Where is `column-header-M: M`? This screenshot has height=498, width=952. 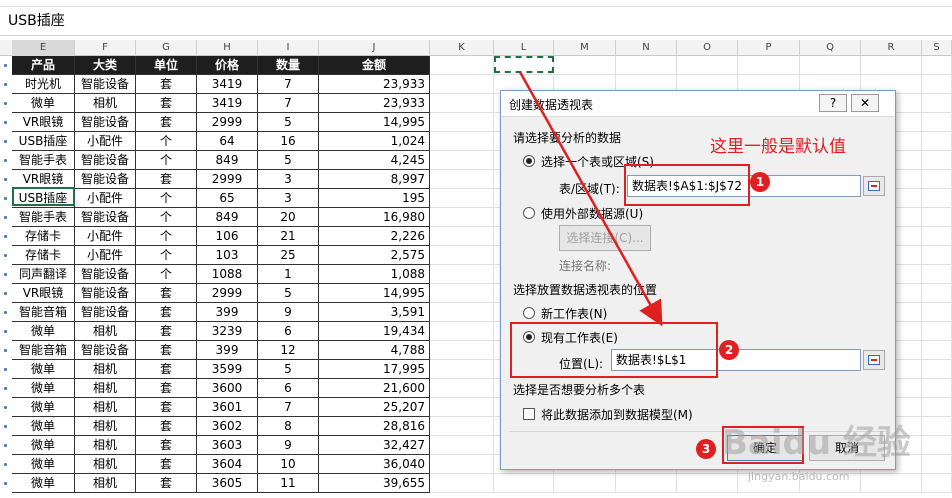 column-header-M: M is located at coordinates (585, 48).